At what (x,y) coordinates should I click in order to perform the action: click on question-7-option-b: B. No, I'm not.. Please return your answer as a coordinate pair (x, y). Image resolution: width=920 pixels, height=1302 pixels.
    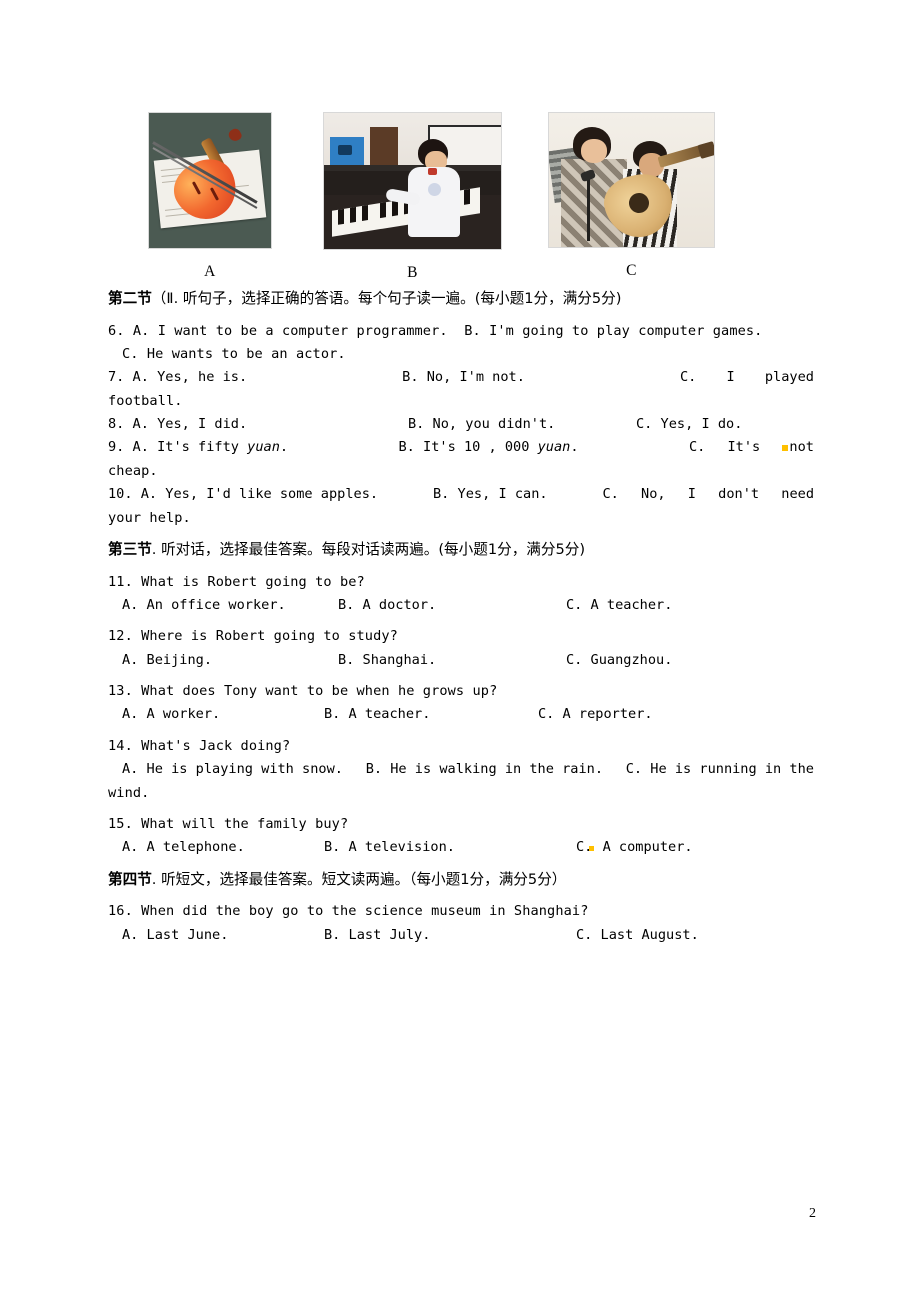
    Looking at the image, I should click on (463, 377).